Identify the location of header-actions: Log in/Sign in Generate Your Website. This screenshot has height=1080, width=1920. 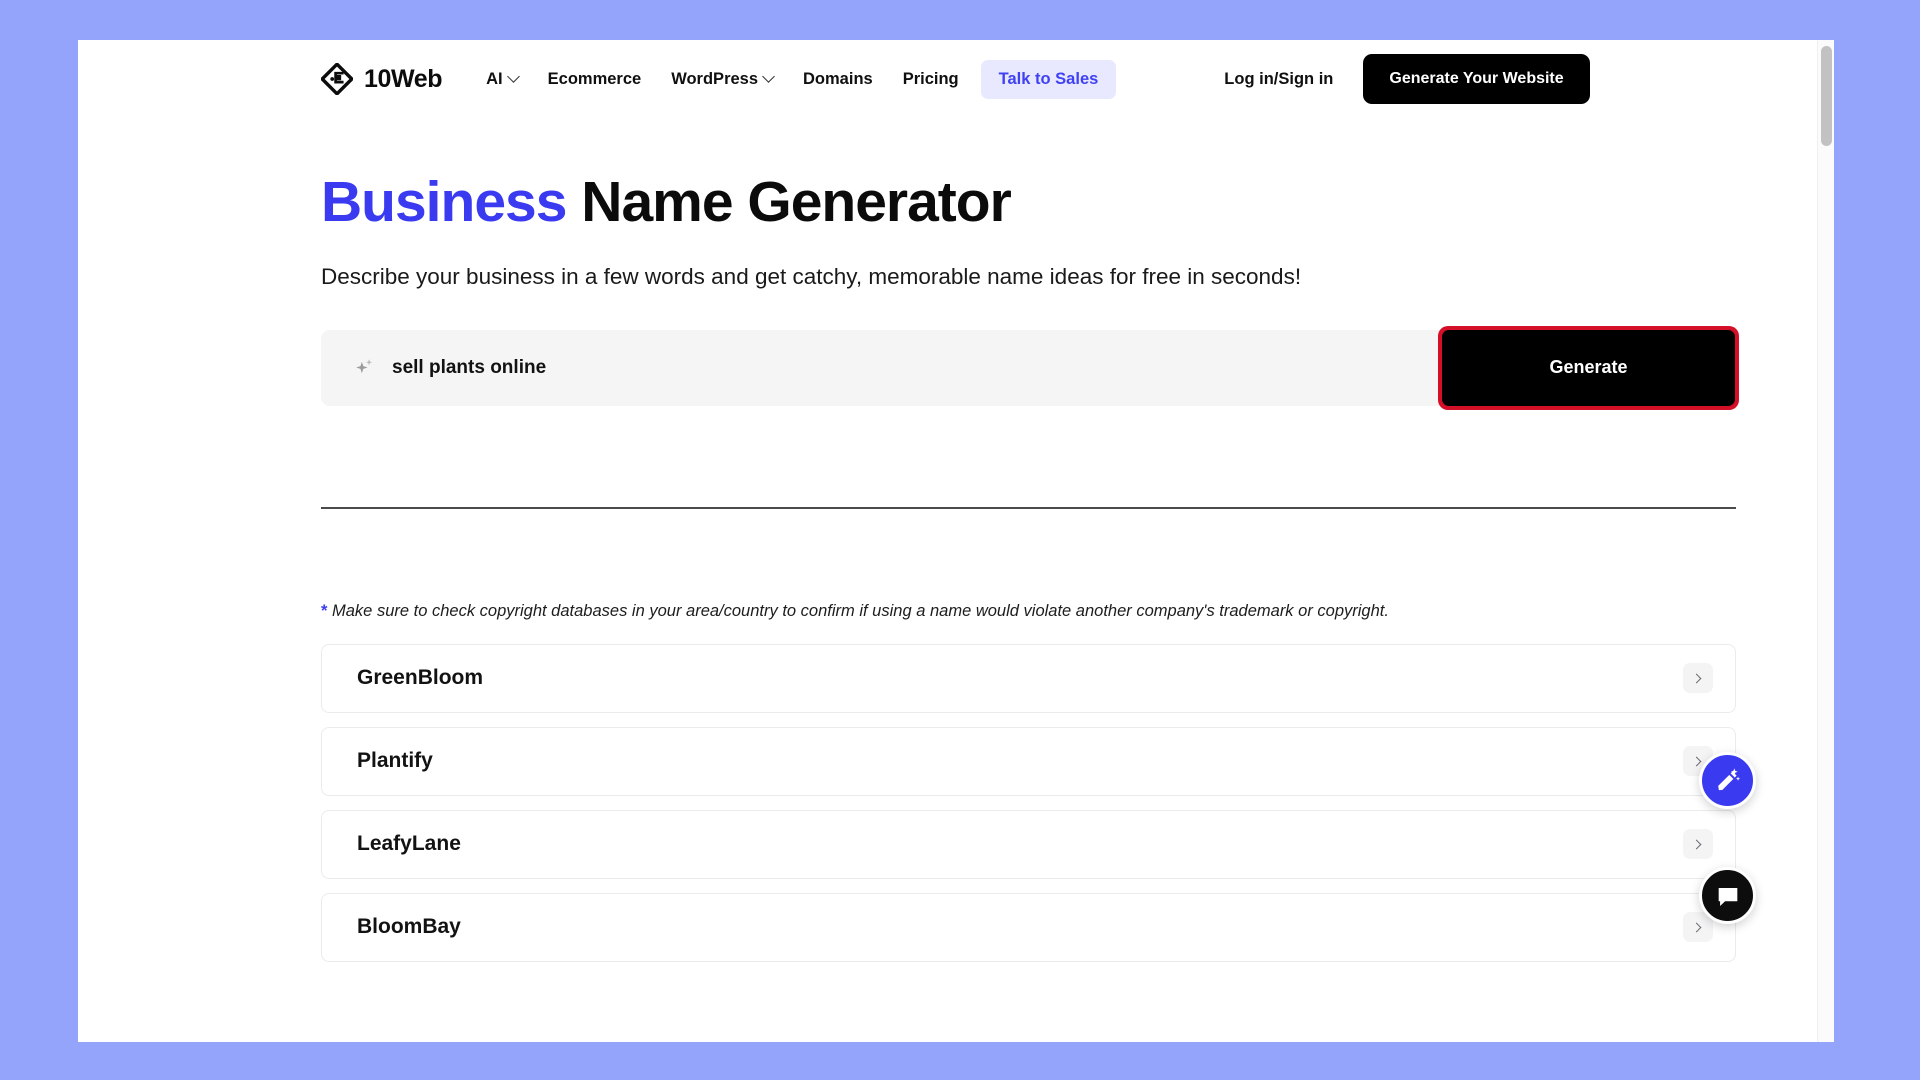
(1407, 79).